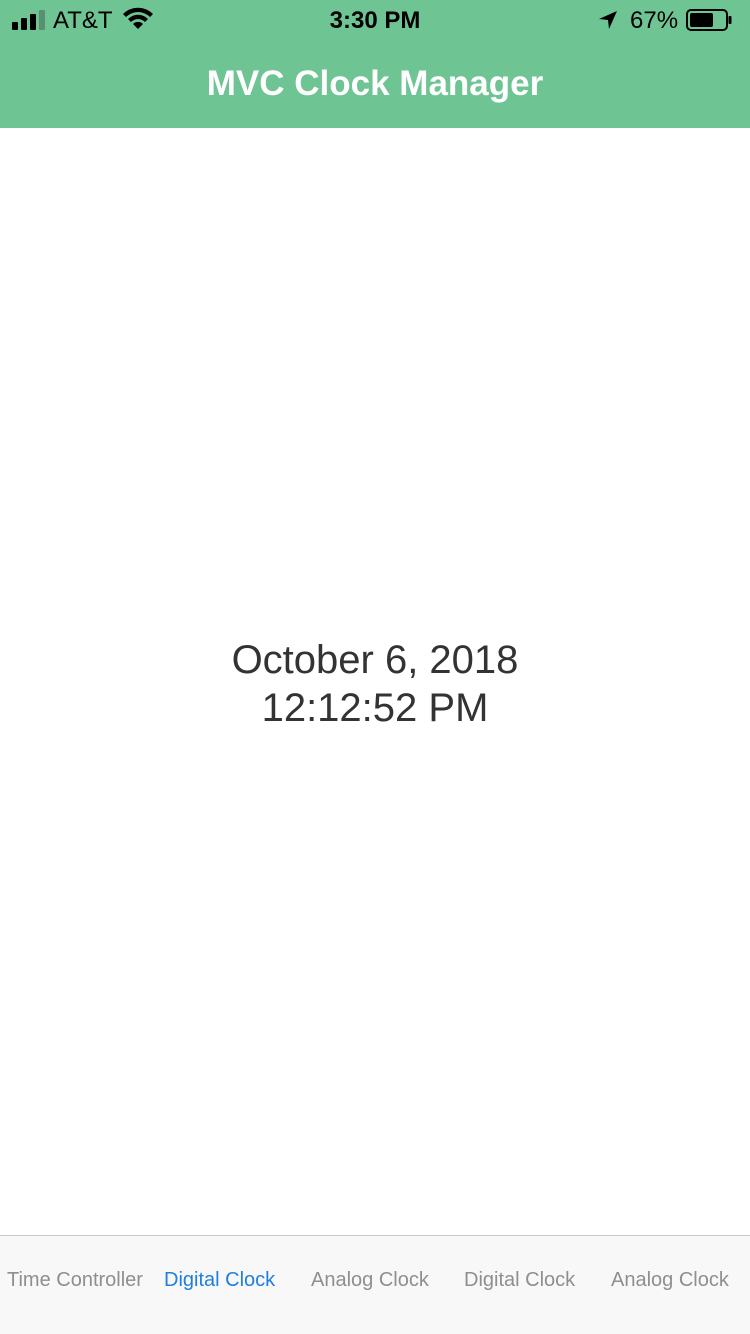 The image size is (750, 1334). Describe the element at coordinates (75, 1280) in the screenshot. I see `tab-time-controller: Time Controller` at that location.